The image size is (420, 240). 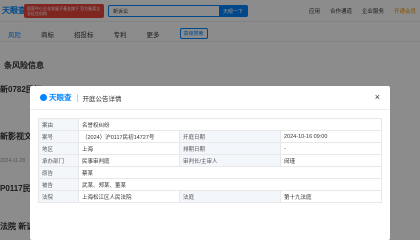 I want to click on dialog-header: 天眼查 开庭公告详情 ×, so click(x=210, y=98).